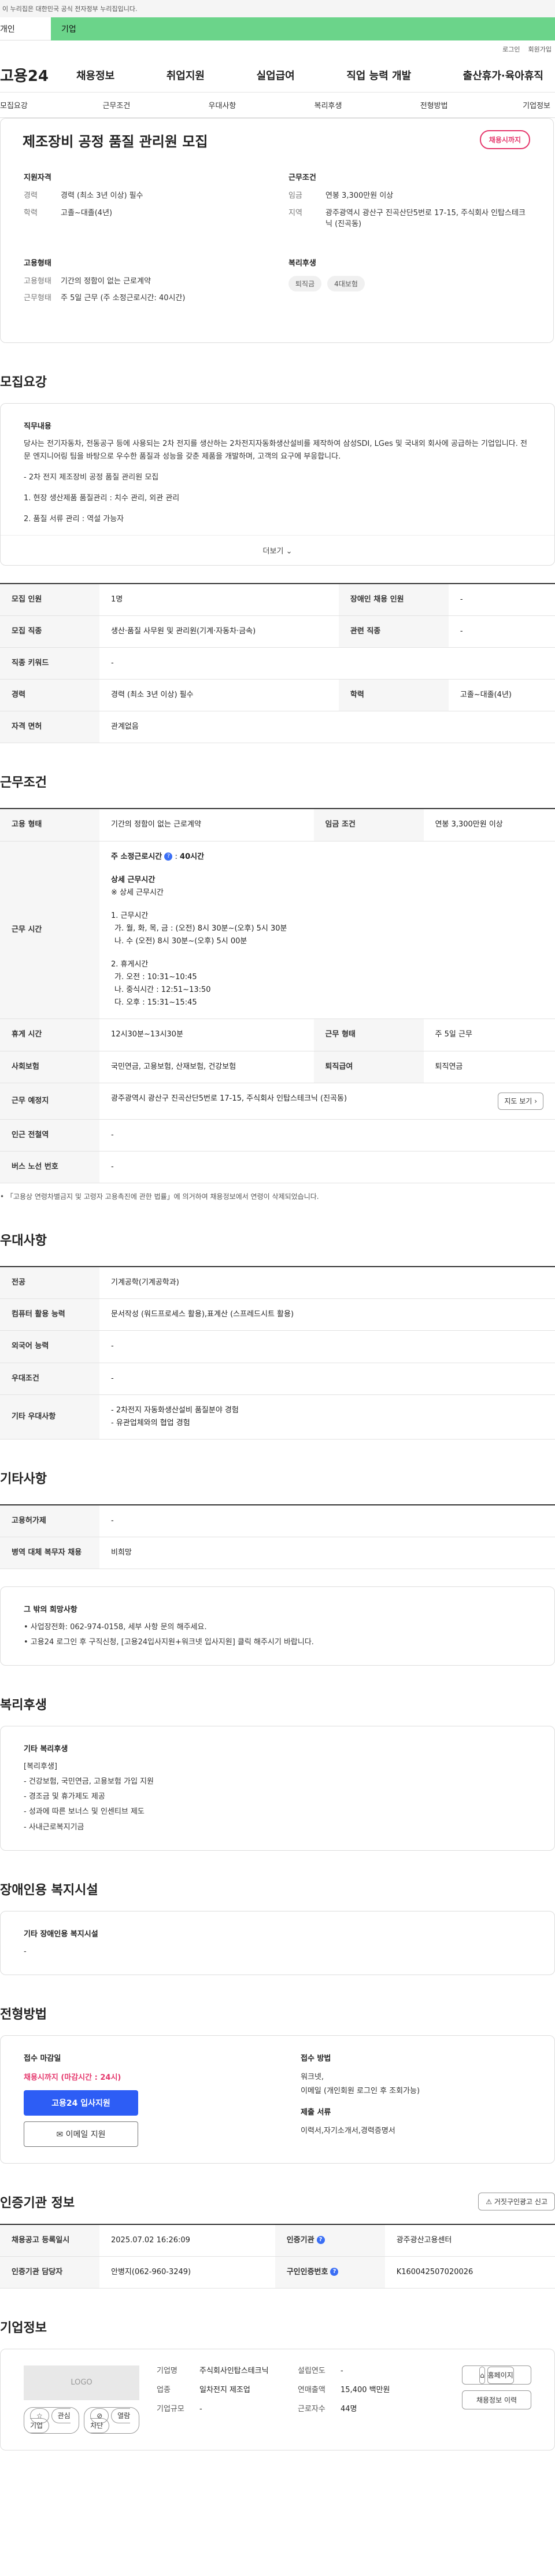 The height and width of the screenshot is (2576, 555). What do you see at coordinates (327, 1314) in the screenshot?
I see `table-cell: 문서작성 (워드프로세스 활용),표계산 (스프레드시트 활용)` at bounding box center [327, 1314].